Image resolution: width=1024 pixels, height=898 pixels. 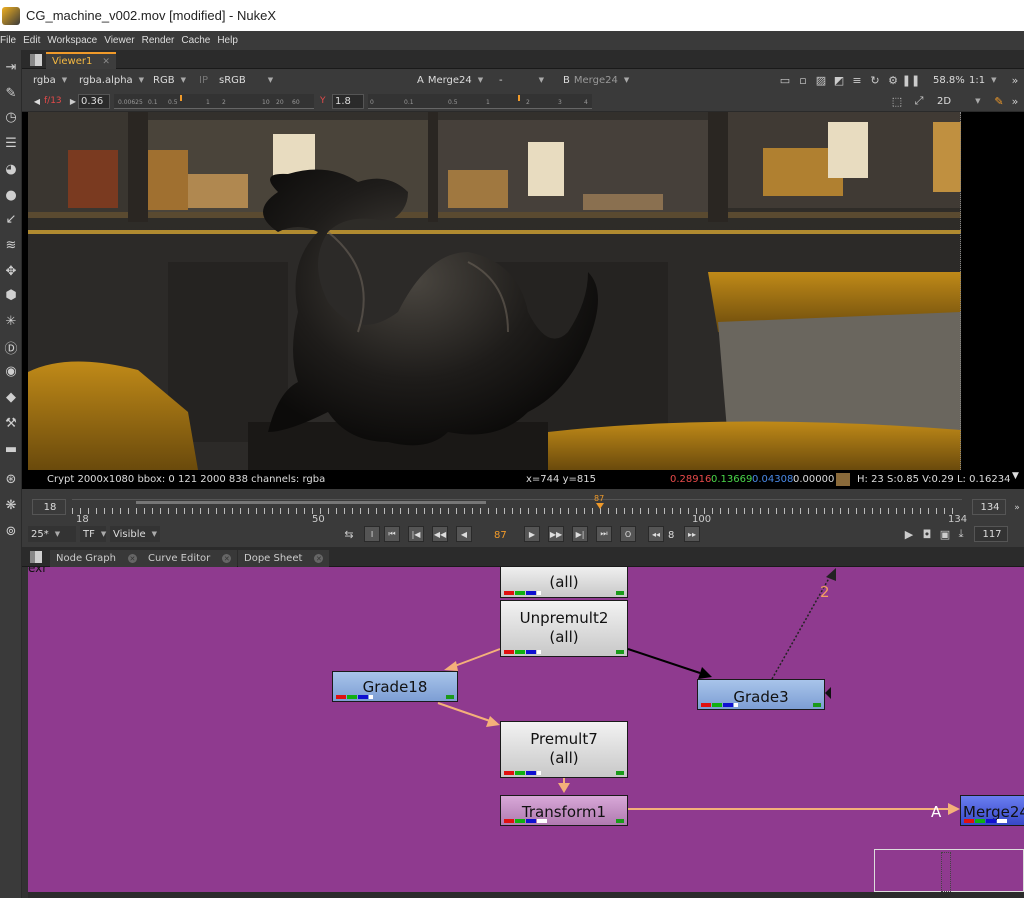 I want to click on display-channels-dropdown: RGB ▼, so click(x=171, y=80).